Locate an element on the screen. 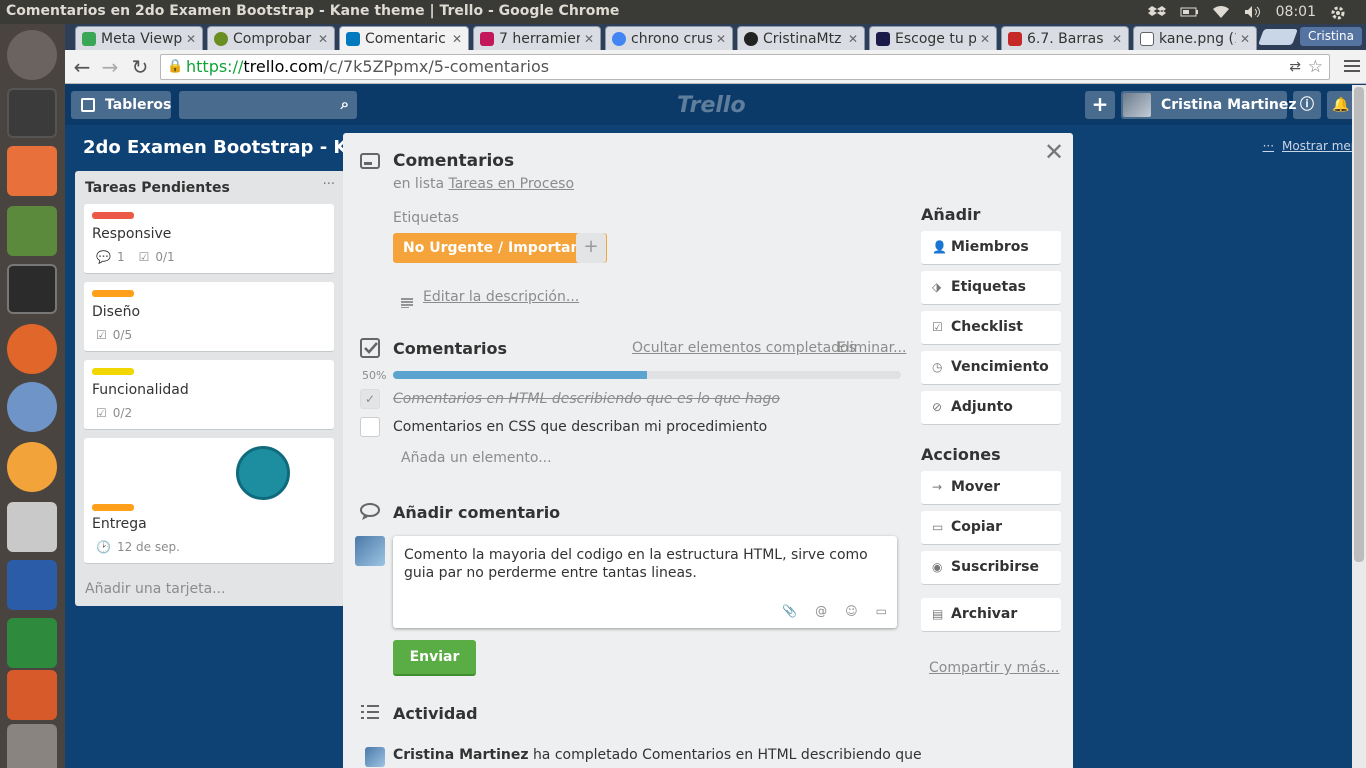 This screenshot has height=768, width=1366. reload-icon: ↻ is located at coordinates (140, 67).